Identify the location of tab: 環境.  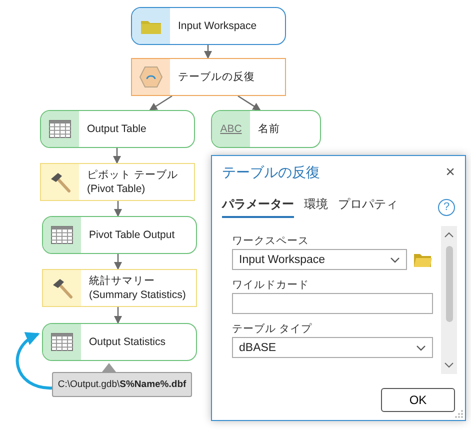
(316, 207).